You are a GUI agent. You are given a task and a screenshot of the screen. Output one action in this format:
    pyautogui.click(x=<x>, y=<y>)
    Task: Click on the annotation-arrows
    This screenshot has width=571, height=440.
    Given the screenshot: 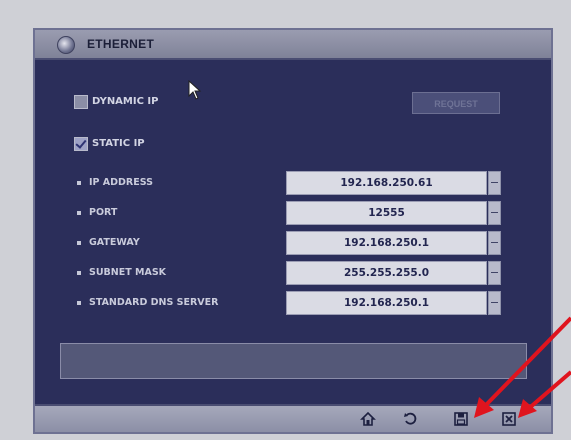 What is the action you would take?
    pyautogui.click(x=522, y=367)
    